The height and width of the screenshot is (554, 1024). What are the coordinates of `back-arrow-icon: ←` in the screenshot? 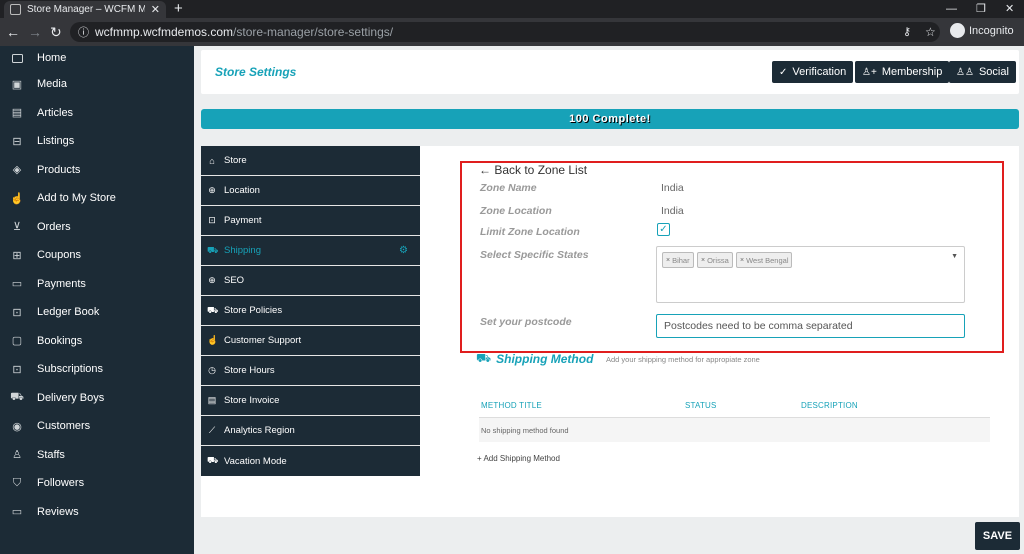 It's located at (13, 32).